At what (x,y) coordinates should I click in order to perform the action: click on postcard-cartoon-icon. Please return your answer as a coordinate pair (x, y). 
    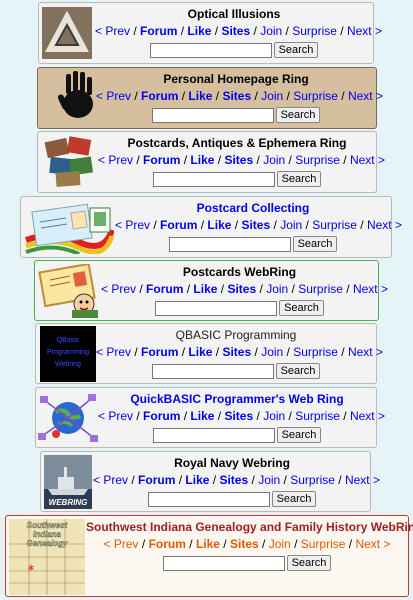
    Looking at the image, I should click on (69, 291).